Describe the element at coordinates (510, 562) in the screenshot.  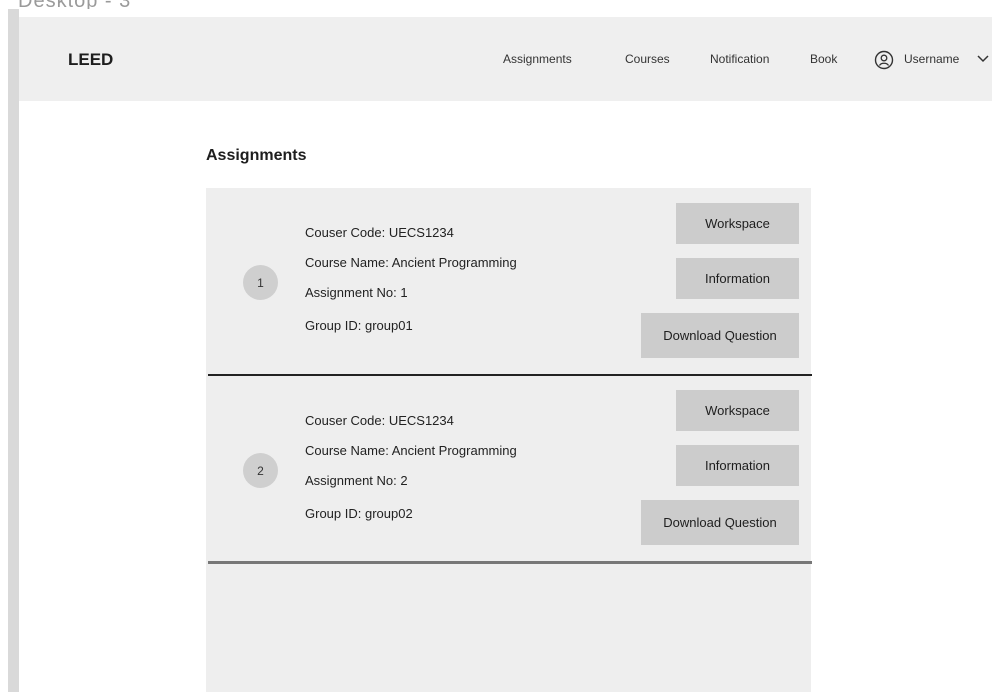
I see `assignment-divider` at that location.